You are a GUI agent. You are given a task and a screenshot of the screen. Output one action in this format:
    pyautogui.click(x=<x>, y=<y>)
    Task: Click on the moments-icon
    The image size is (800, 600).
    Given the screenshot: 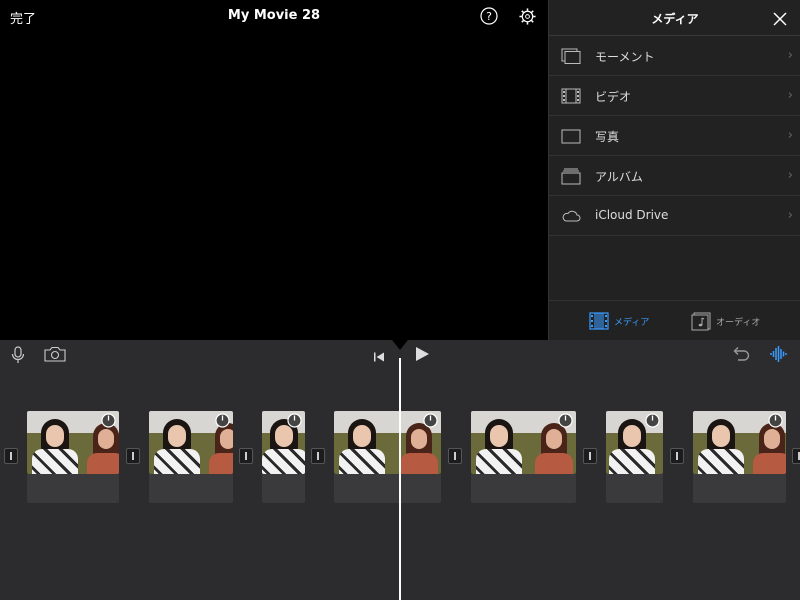 What is the action you would take?
    pyautogui.click(x=571, y=56)
    